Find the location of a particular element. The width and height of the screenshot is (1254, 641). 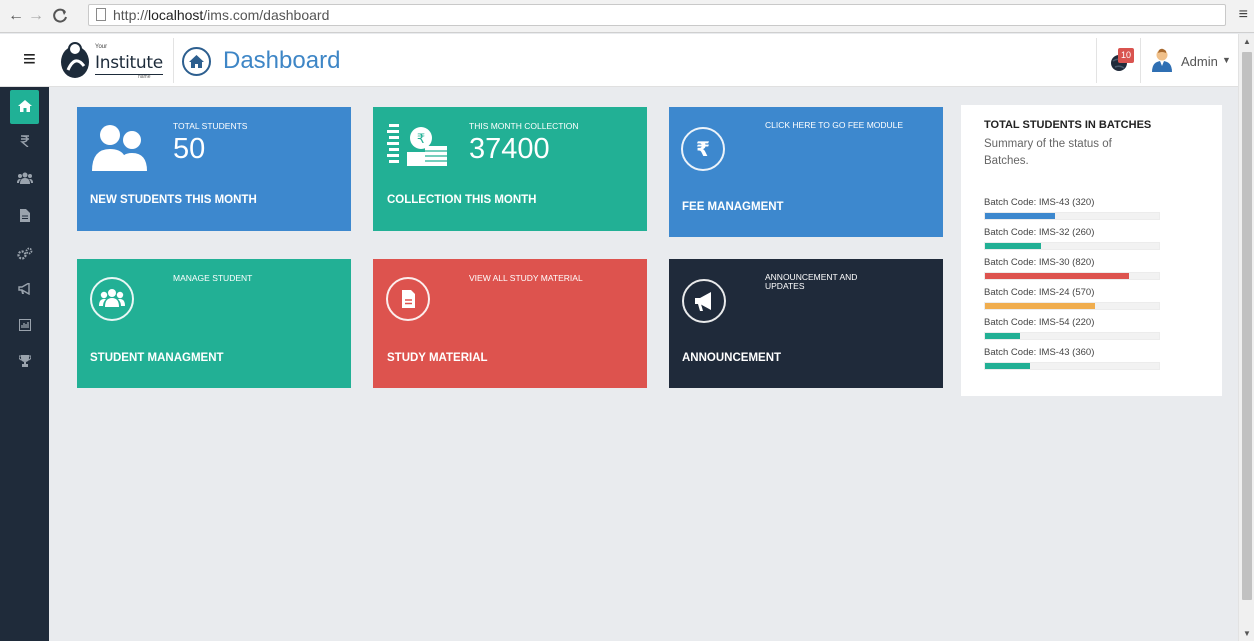

study-material-card: VIEW ALL STUDY MATERIAL STUDY MATERIAL is located at coordinates (510, 323).